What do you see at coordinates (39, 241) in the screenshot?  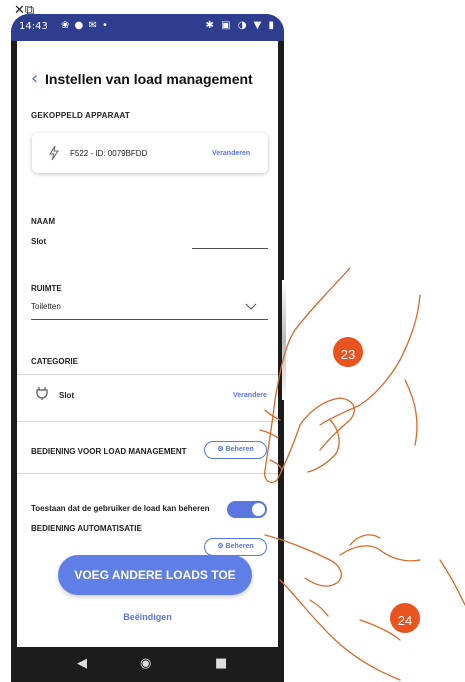 I see `name-value: Slot` at bounding box center [39, 241].